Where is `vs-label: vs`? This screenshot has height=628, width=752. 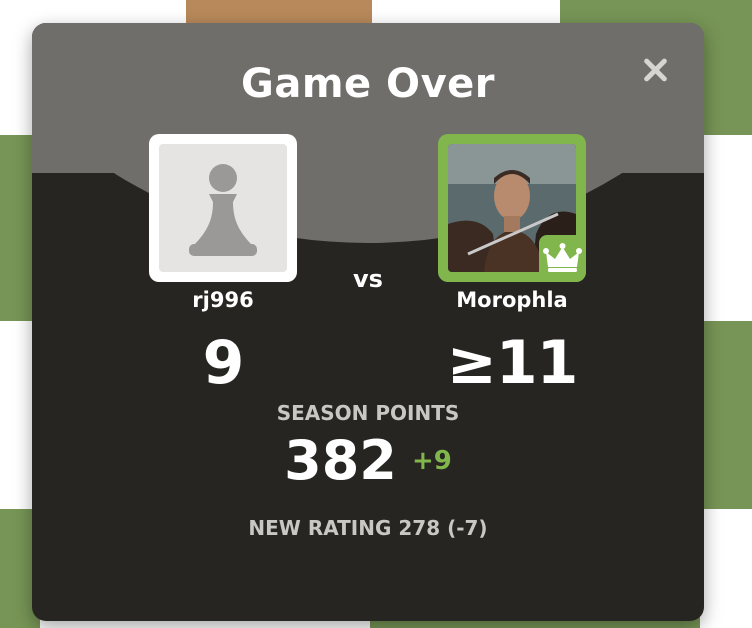
vs-label: vs is located at coordinates (368, 279).